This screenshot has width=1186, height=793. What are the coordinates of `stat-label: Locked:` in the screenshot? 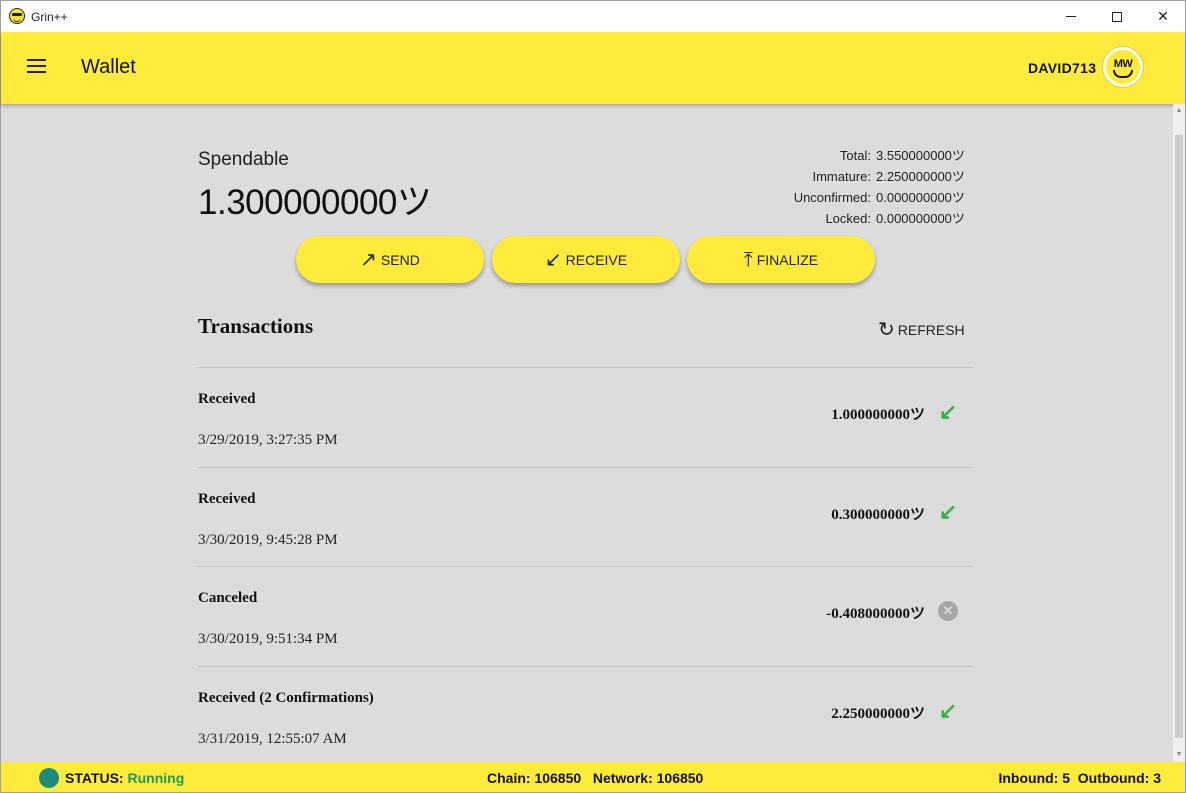 It's located at (848, 218).